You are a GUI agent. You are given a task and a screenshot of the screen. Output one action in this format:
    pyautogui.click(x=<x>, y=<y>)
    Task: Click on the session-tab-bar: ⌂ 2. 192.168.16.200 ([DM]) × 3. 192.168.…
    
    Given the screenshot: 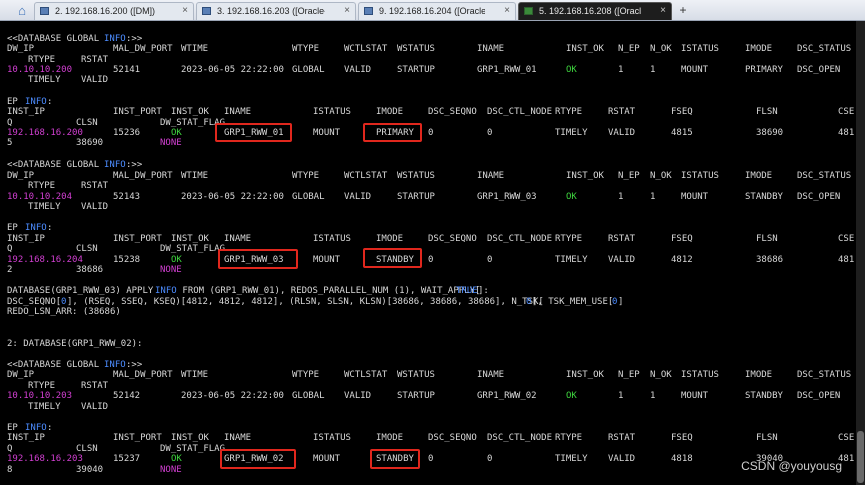 What is the action you would take?
    pyautogui.click(x=432, y=10)
    